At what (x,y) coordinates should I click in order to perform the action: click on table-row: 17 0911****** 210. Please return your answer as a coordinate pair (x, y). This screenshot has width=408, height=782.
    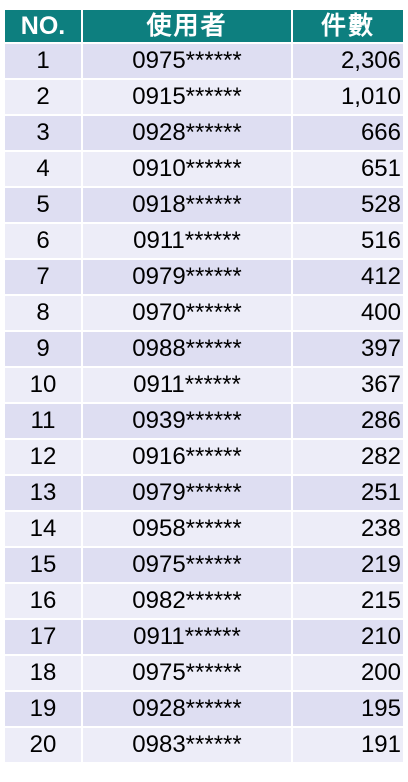
    Looking at the image, I should click on (204, 637).